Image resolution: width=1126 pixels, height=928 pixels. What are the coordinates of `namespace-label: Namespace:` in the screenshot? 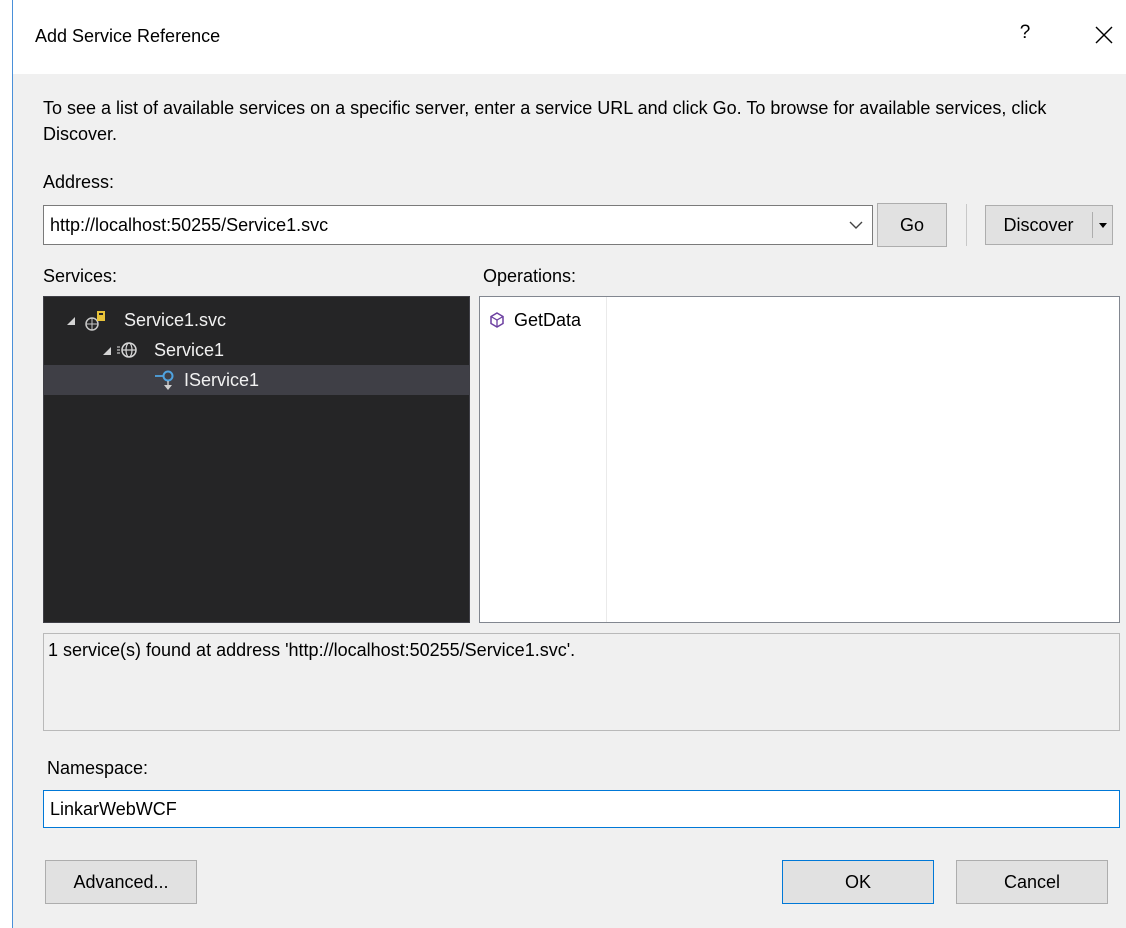 It's located at (98, 768).